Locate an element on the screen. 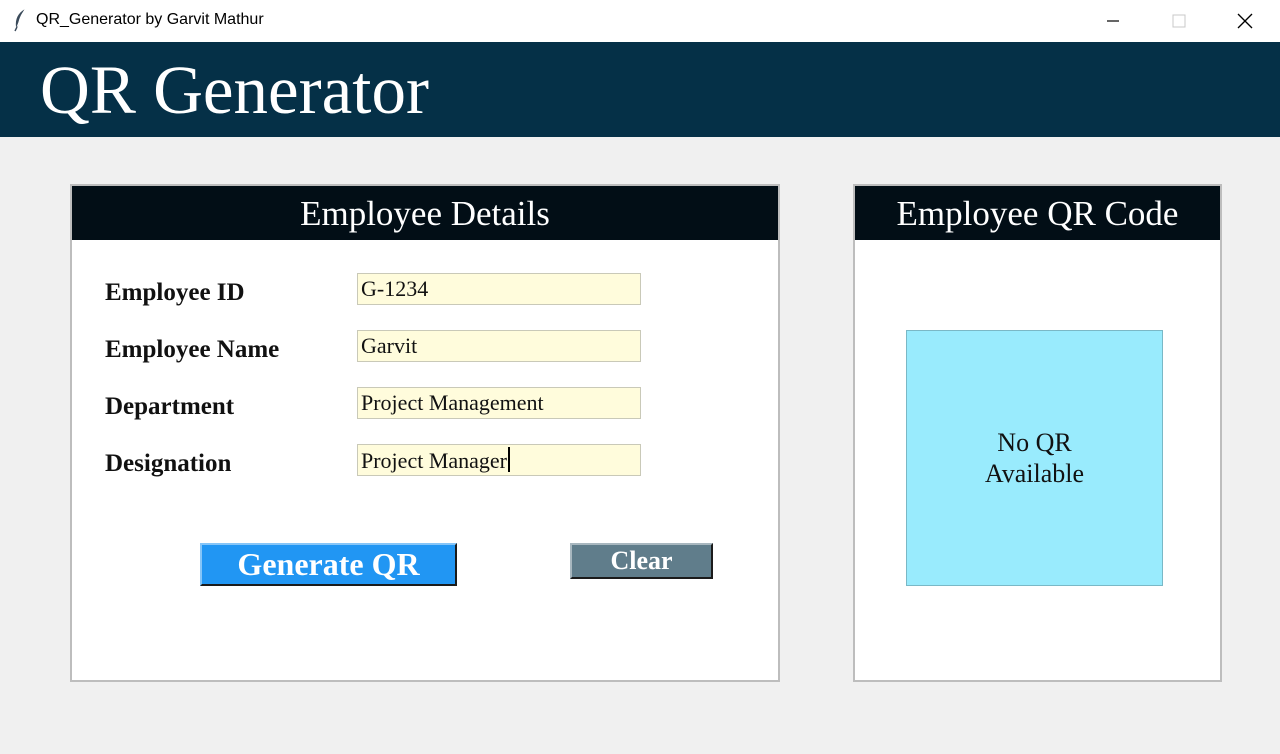  text-cursor is located at coordinates (509, 459).